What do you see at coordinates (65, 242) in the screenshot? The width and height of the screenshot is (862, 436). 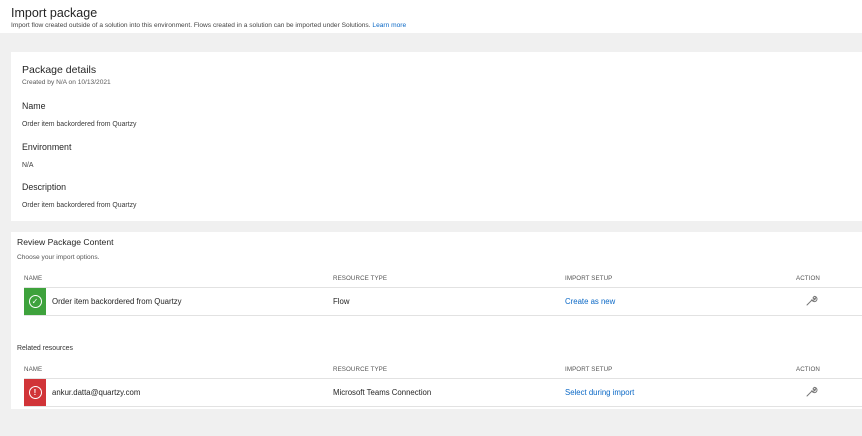 I see `review-title: Review Package Content` at bounding box center [65, 242].